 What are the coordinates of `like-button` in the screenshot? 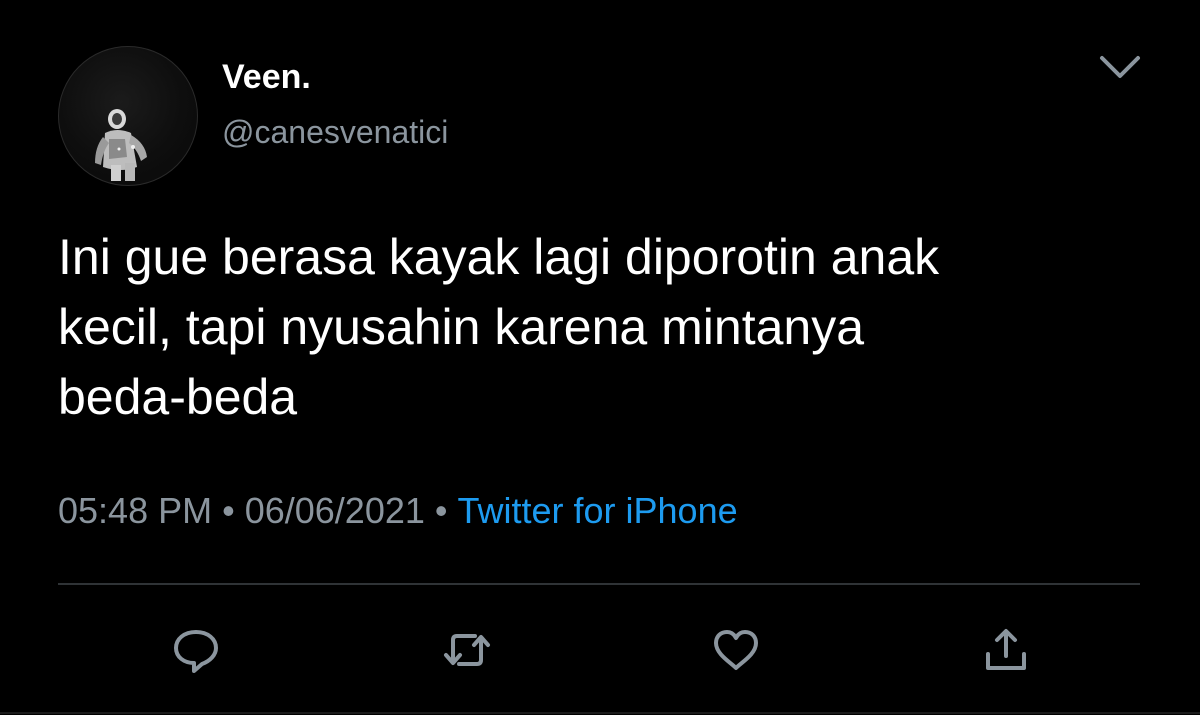 It's located at (736, 650).